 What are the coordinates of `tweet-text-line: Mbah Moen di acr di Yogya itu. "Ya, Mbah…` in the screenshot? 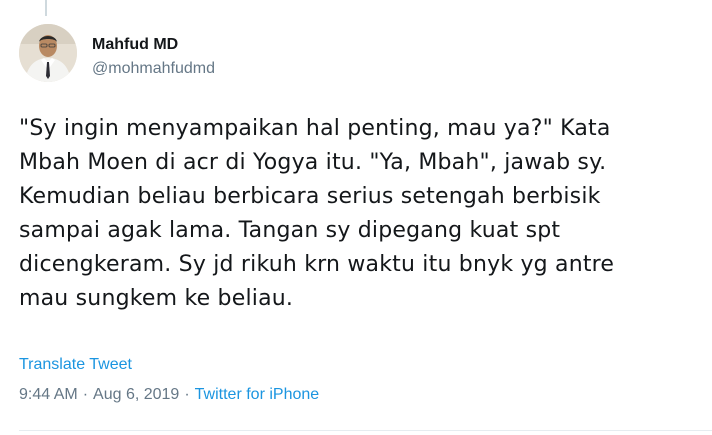 It's located at (313, 162).